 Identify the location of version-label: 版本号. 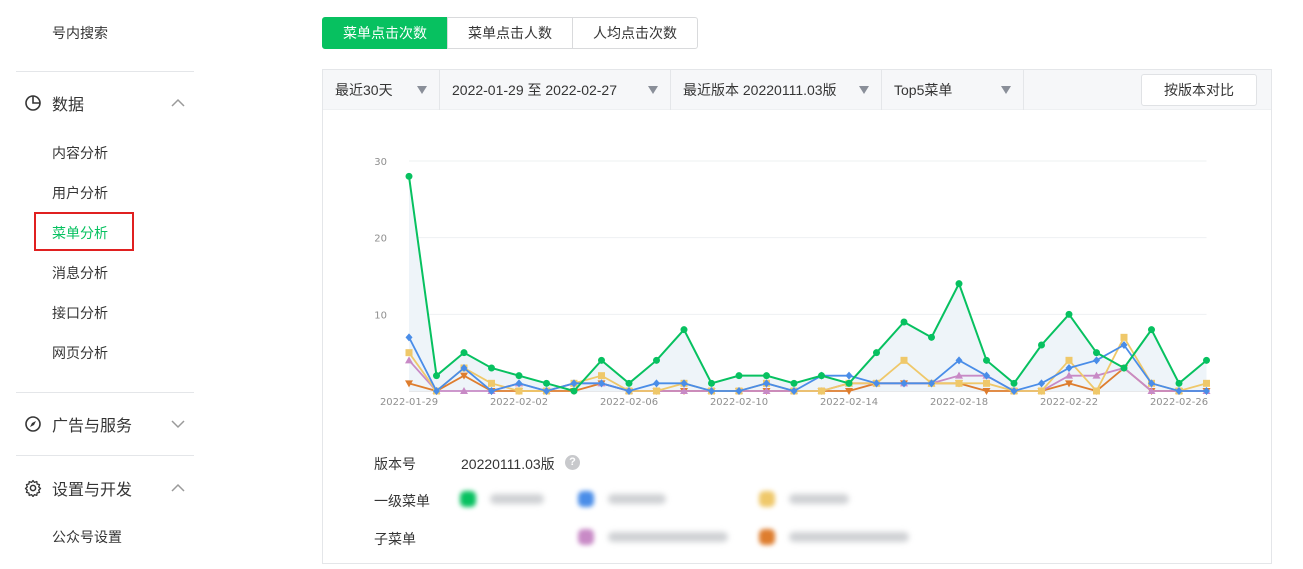
(395, 464).